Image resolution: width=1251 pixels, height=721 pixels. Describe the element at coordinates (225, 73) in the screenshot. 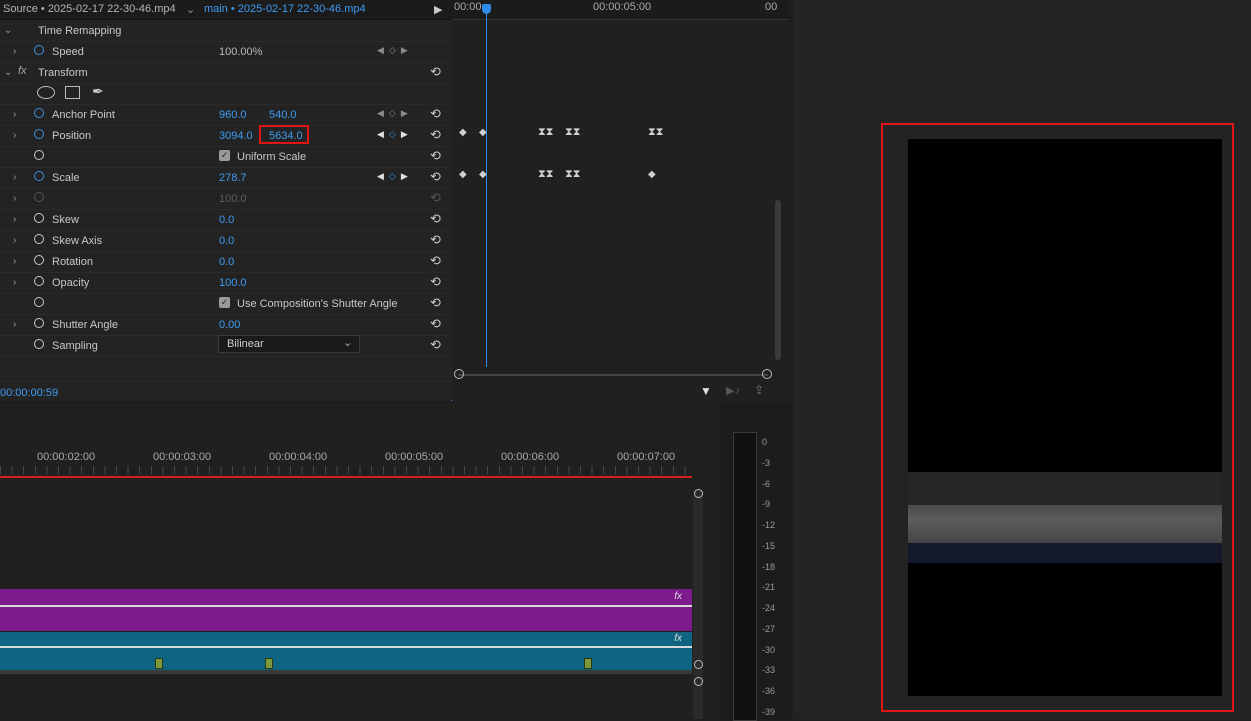

I see `transform-row: ⌄ fx Transform ⟲` at that location.